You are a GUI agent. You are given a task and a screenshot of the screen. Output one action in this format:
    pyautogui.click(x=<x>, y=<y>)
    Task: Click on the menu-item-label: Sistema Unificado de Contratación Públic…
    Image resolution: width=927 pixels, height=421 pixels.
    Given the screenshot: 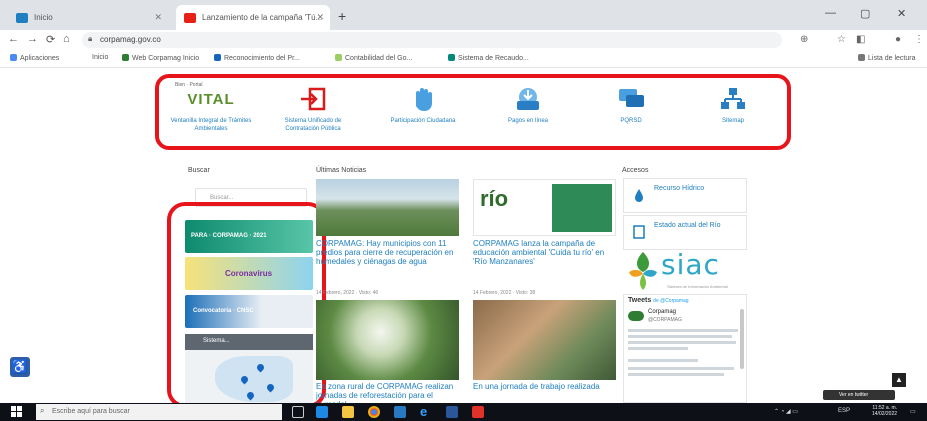 What is the action you would take?
    pyautogui.click(x=313, y=125)
    